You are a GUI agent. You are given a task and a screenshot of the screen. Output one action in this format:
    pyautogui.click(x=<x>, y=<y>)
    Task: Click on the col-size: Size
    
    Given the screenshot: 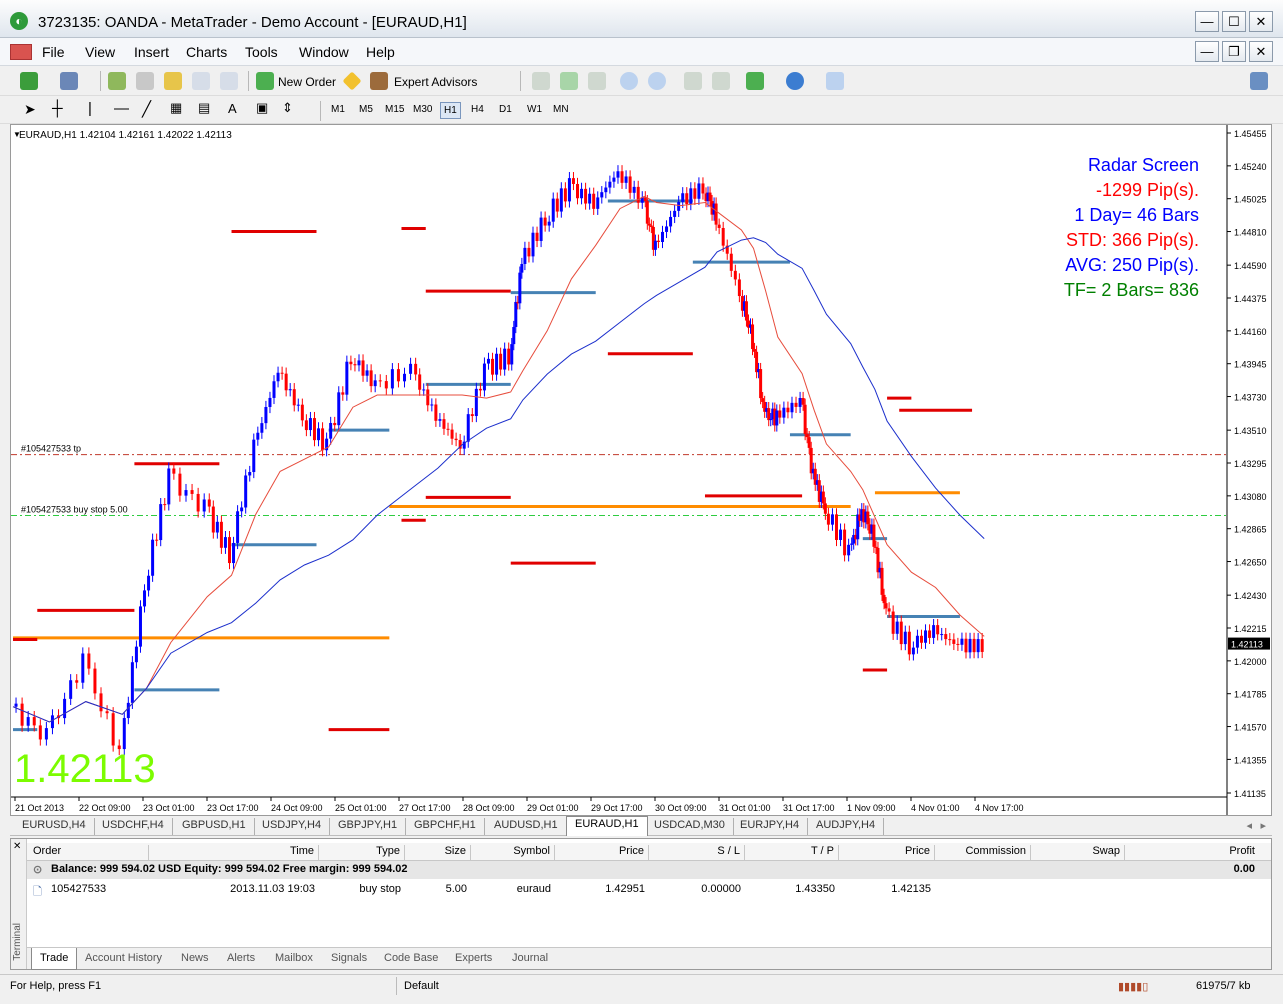 What is the action you would take?
    pyautogui.click(x=438, y=853)
    